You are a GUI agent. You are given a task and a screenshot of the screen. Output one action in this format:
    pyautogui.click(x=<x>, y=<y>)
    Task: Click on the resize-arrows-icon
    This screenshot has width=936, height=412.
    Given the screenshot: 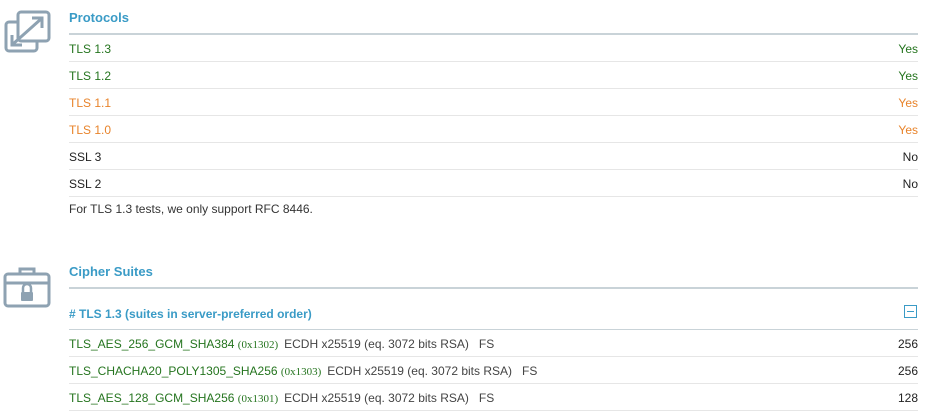 What is the action you would take?
    pyautogui.click(x=27, y=32)
    